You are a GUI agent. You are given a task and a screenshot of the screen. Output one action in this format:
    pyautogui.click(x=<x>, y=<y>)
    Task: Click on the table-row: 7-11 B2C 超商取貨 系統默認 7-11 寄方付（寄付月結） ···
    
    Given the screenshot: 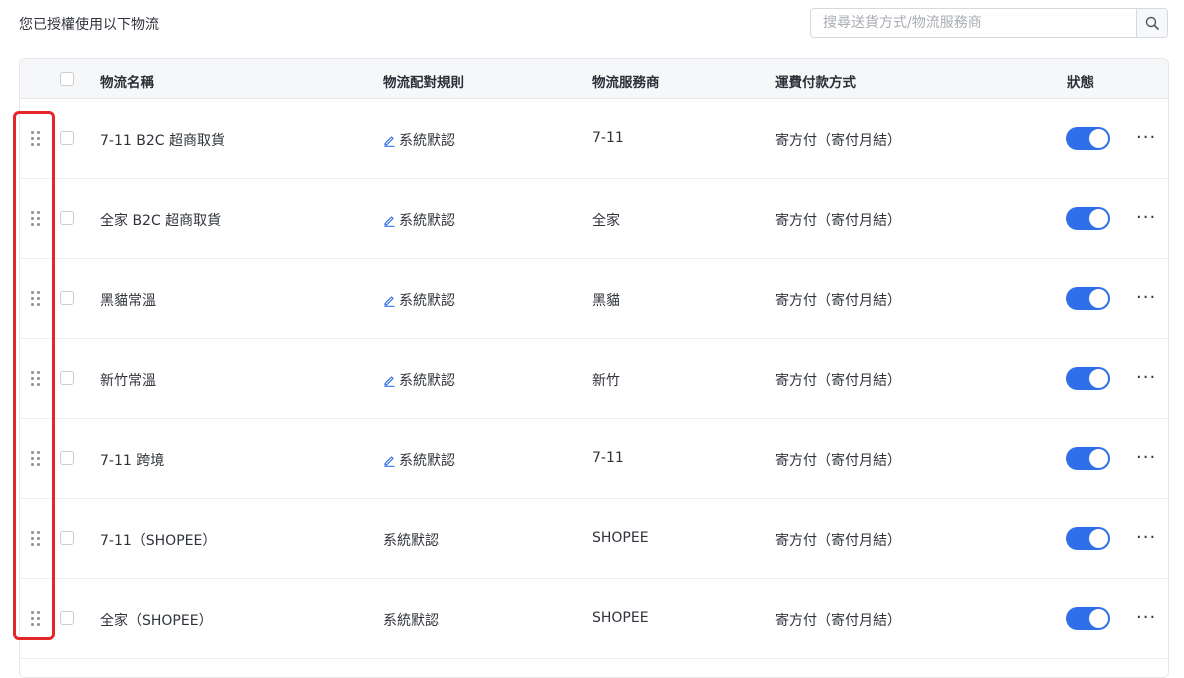 What is the action you would take?
    pyautogui.click(x=594, y=139)
    